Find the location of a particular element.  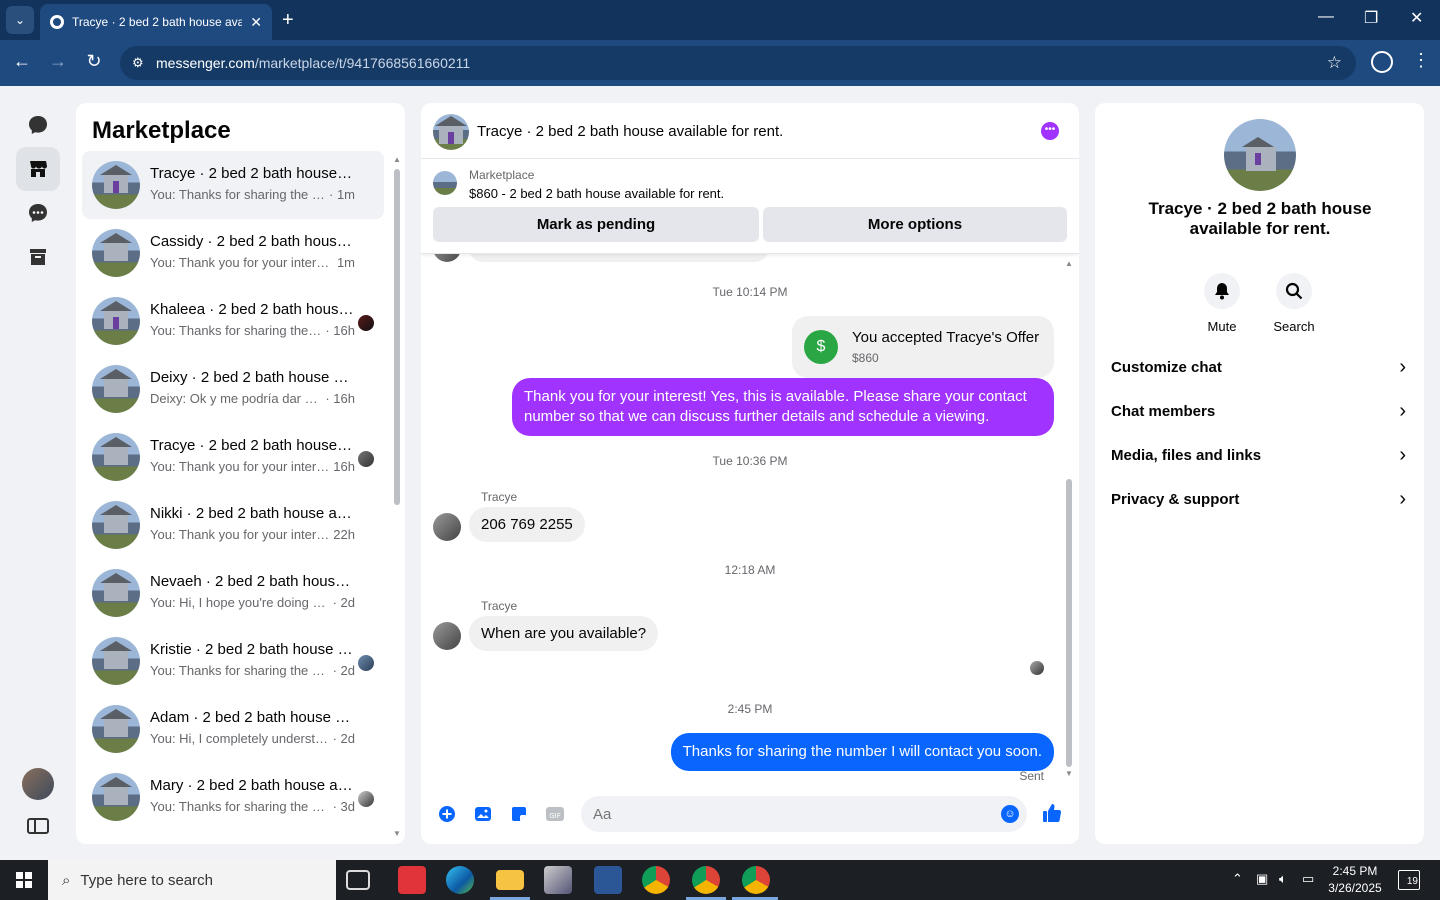

message-composer: GIF ☺ is located at coordinates (750, 815).